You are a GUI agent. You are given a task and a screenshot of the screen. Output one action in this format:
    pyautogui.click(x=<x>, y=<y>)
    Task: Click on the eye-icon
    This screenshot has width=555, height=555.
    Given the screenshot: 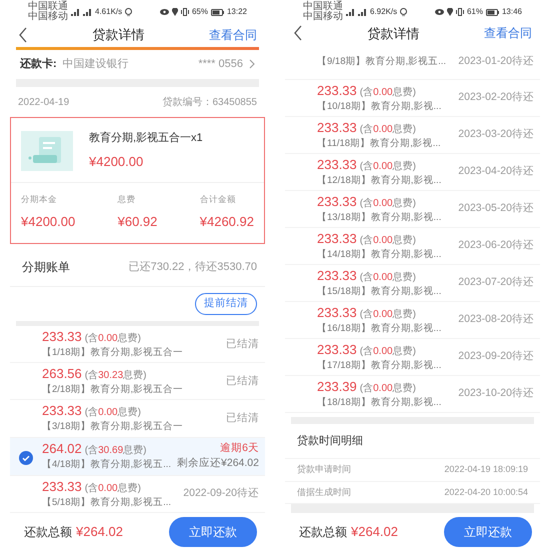 What is the action you would take?
    pyautogui.click(x=164, y=12)
    